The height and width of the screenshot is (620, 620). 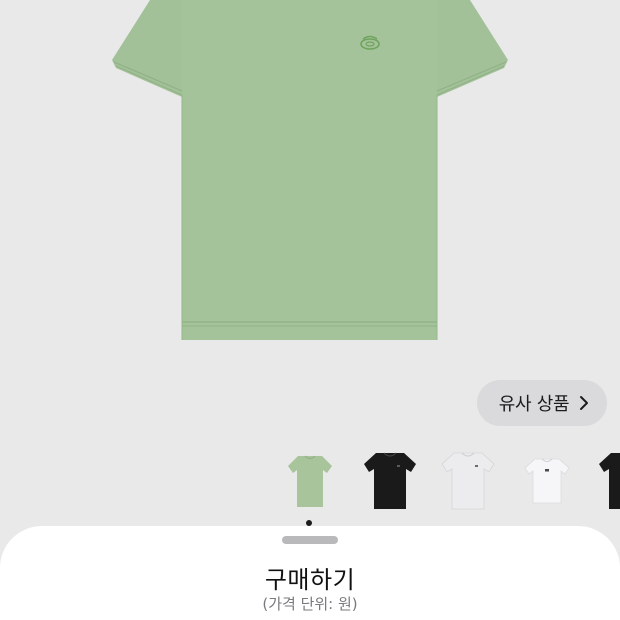 What do you see at coordinates (468, 481) in the screenshot?
I see `thumbnail-white-tshirt` at bounding box center [468, 481].